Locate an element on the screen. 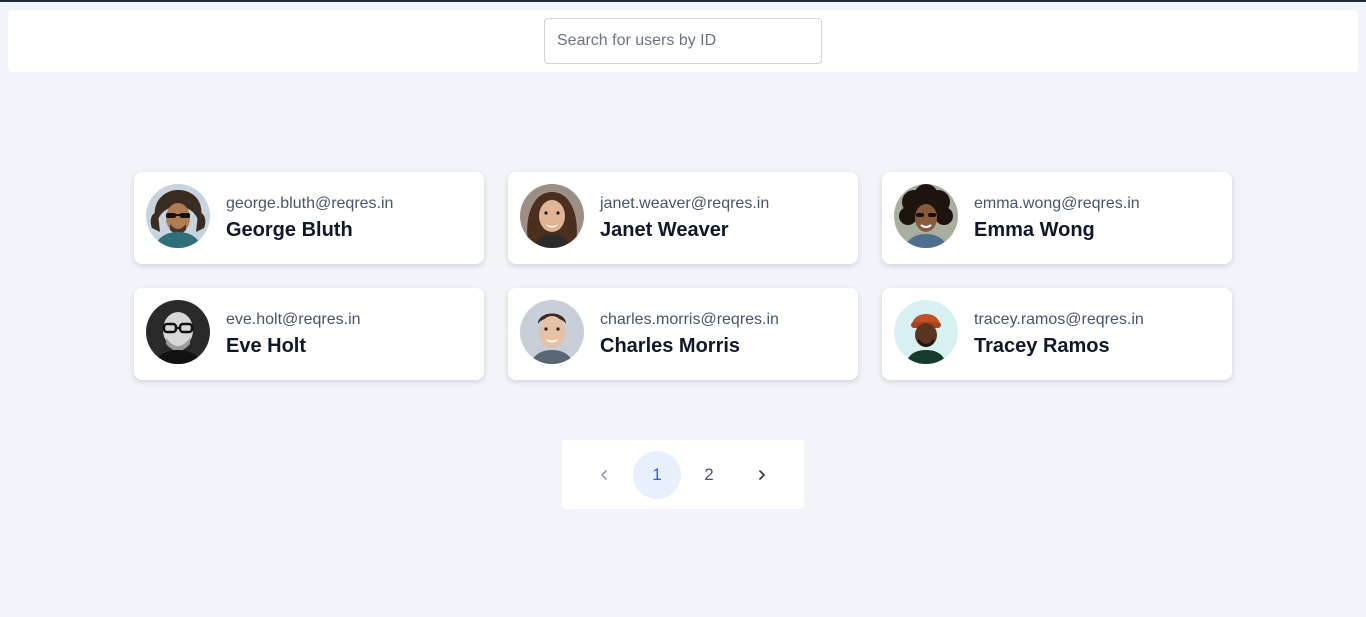  search-input is located at coordinates (683, 41).